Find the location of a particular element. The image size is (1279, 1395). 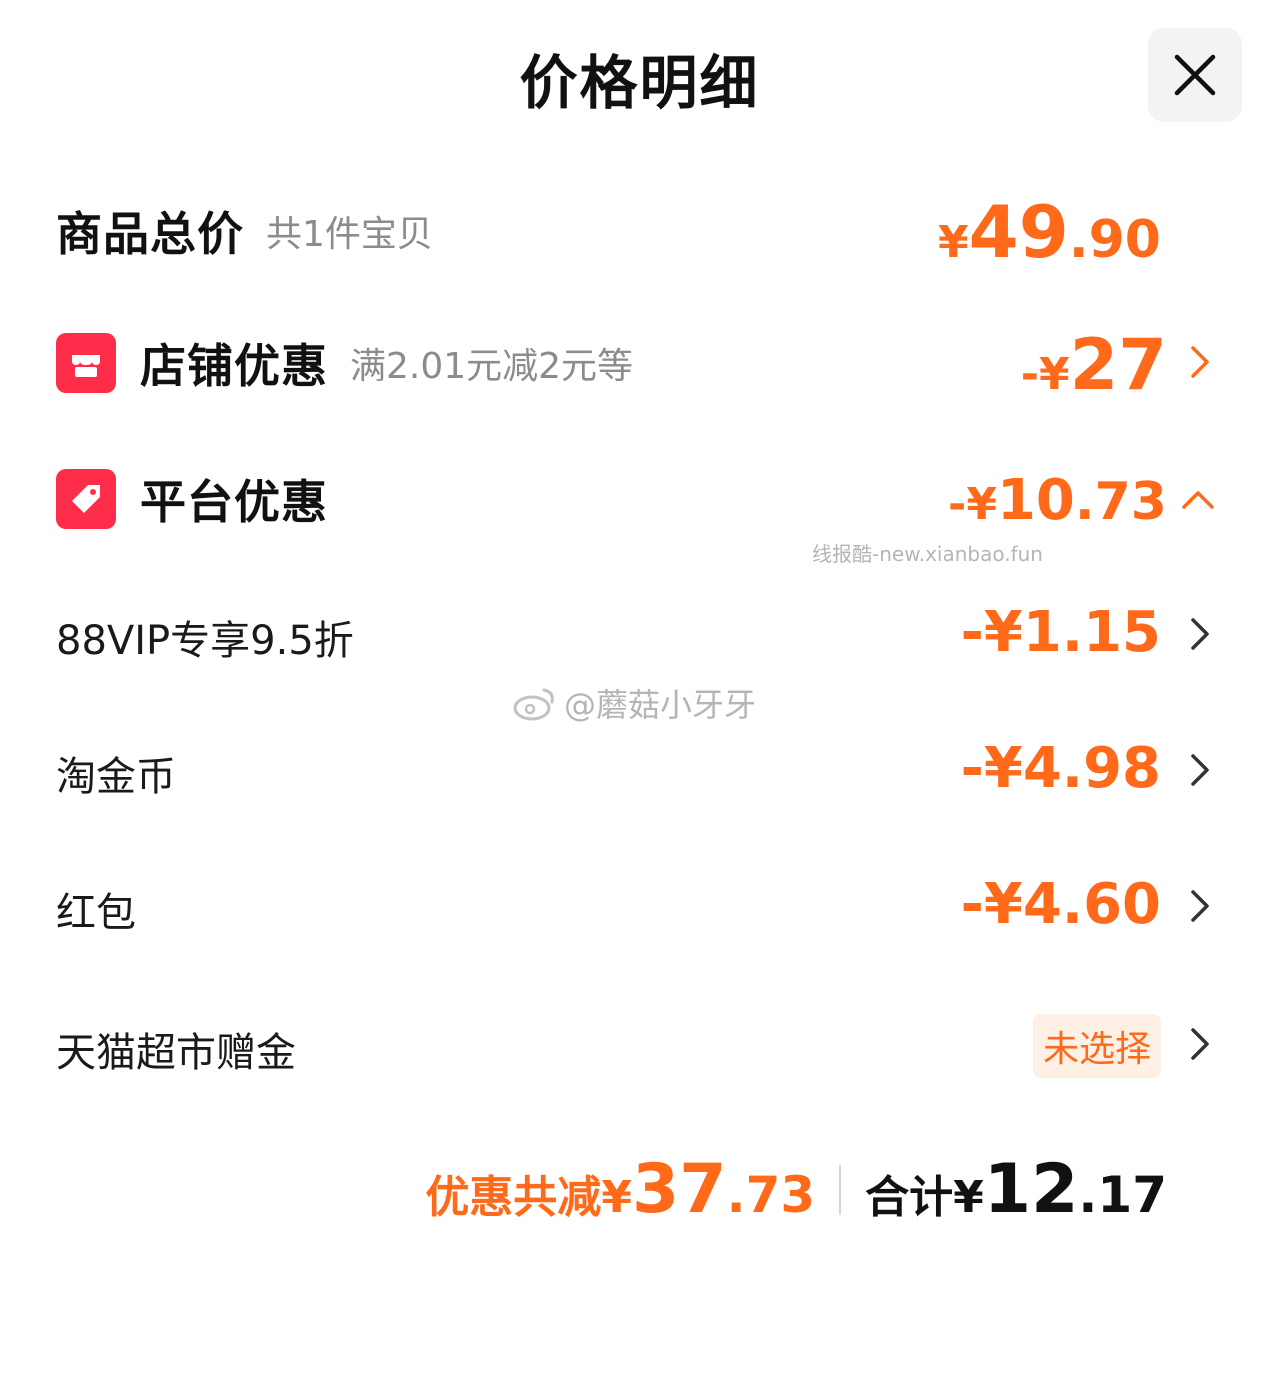

red-packet-label: 红包 is located at coordinates (96, 913).